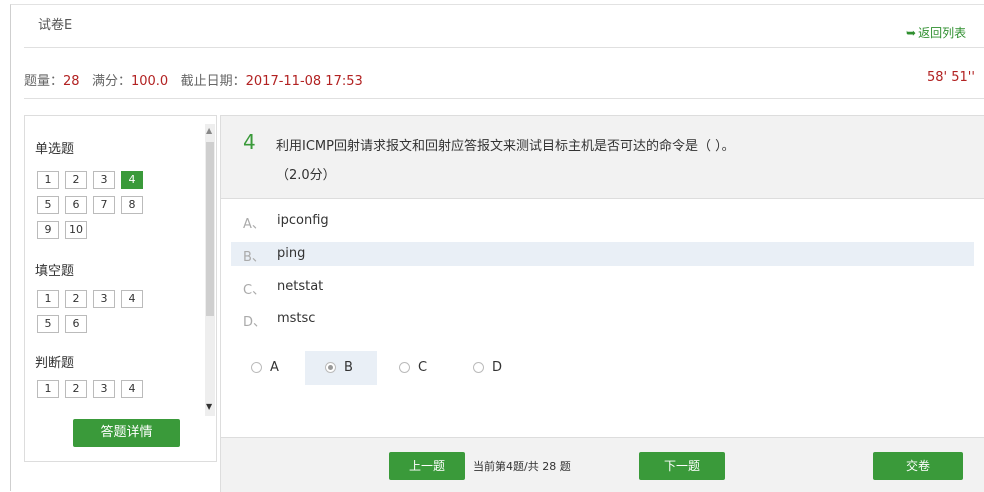 This screenshot has height=492, width=984. I want to click on score-label: 满分：, so click(111, 81).